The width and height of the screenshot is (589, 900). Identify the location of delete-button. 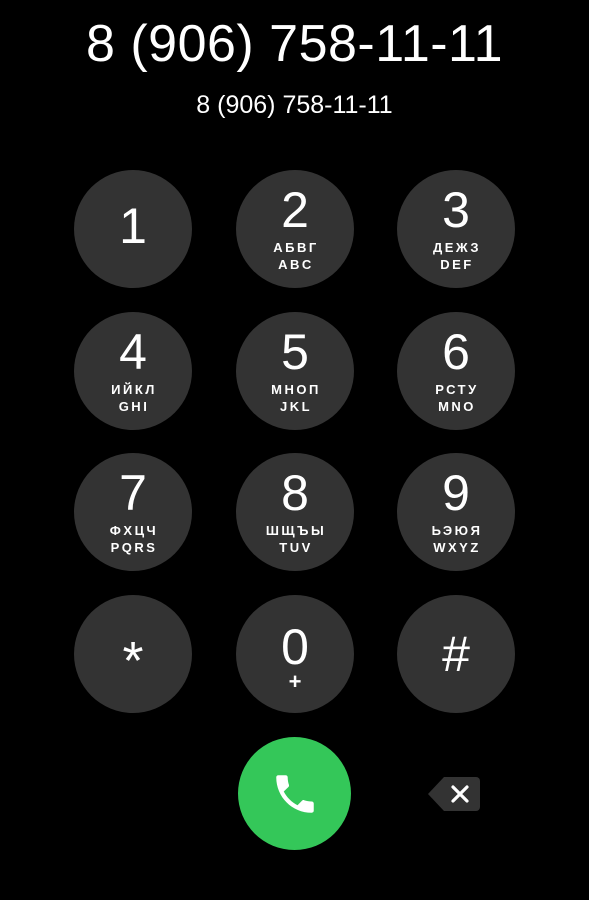
(454, 794).